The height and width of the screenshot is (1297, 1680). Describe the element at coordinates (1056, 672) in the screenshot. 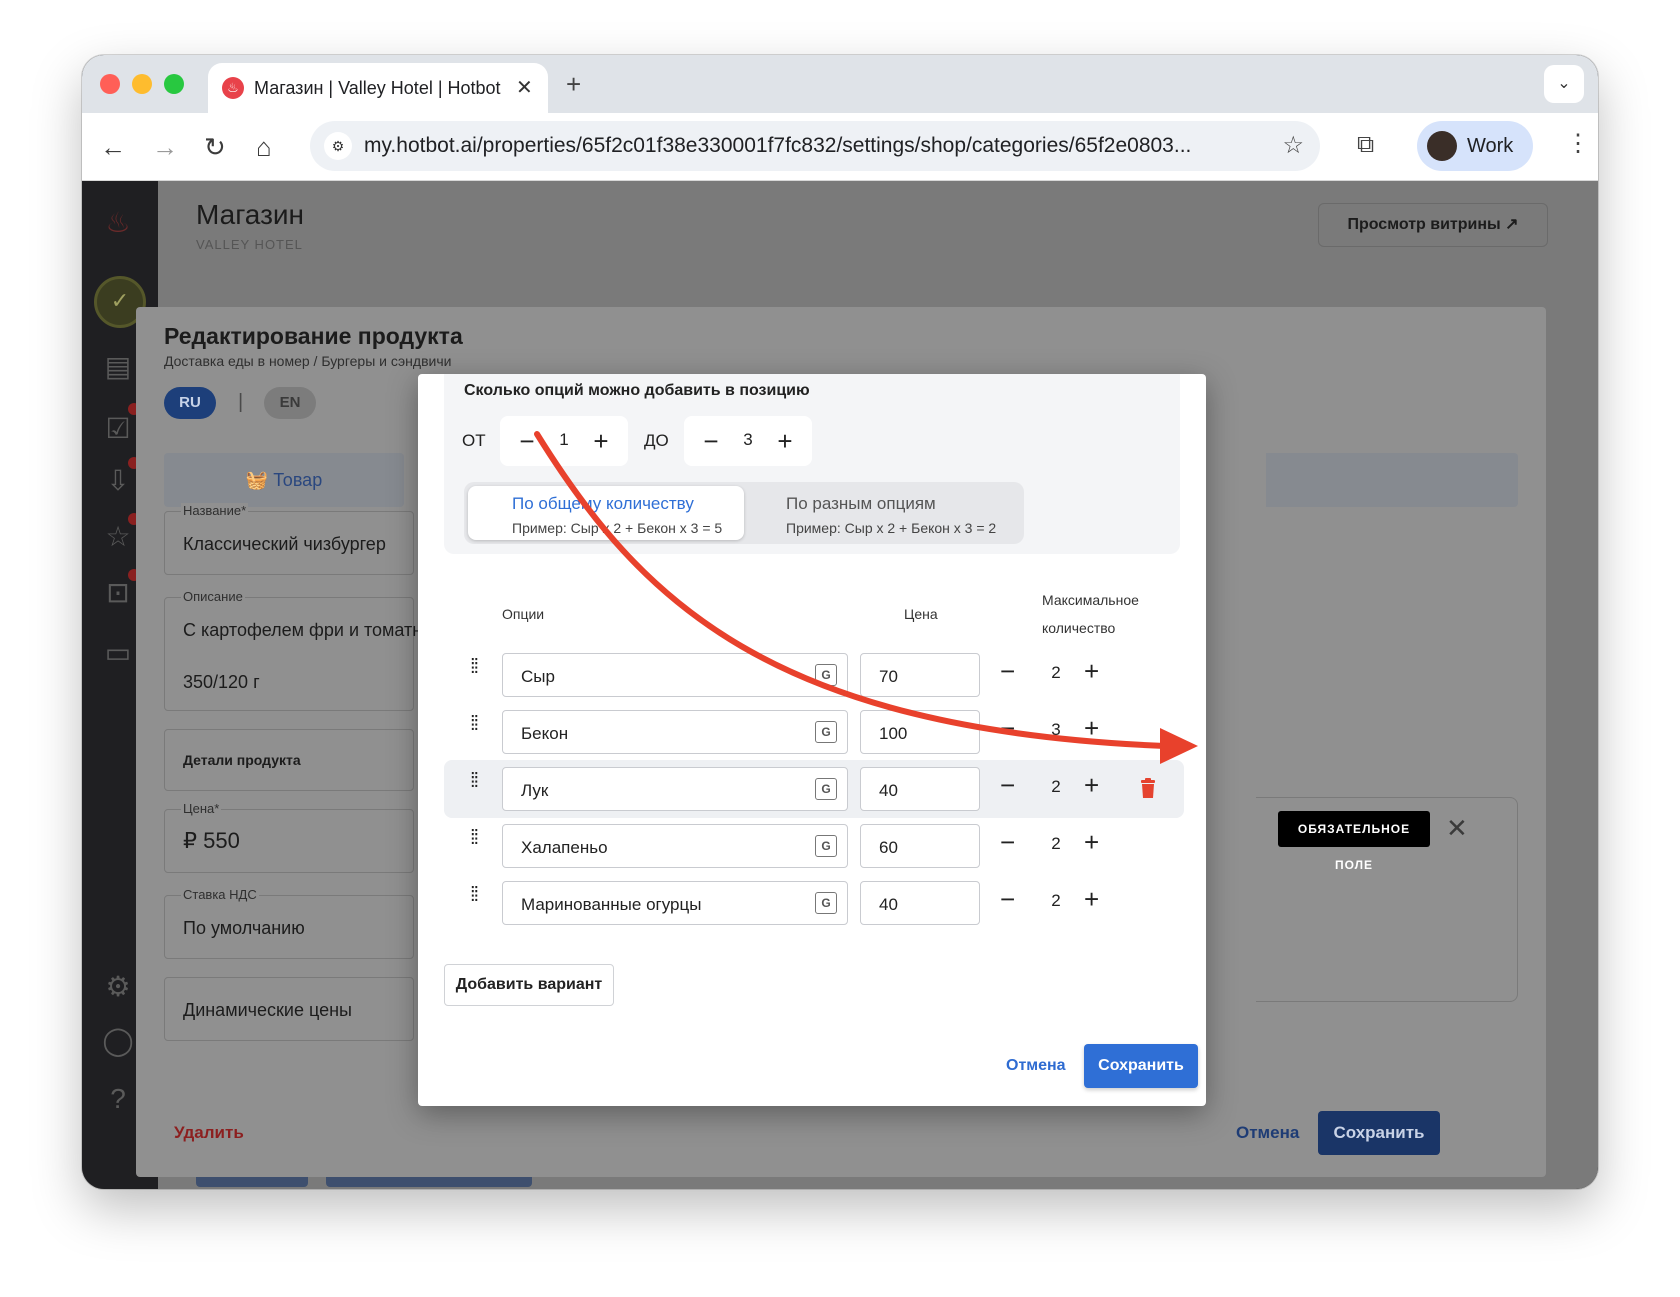

I see `option-max-qty: 2` at that location.